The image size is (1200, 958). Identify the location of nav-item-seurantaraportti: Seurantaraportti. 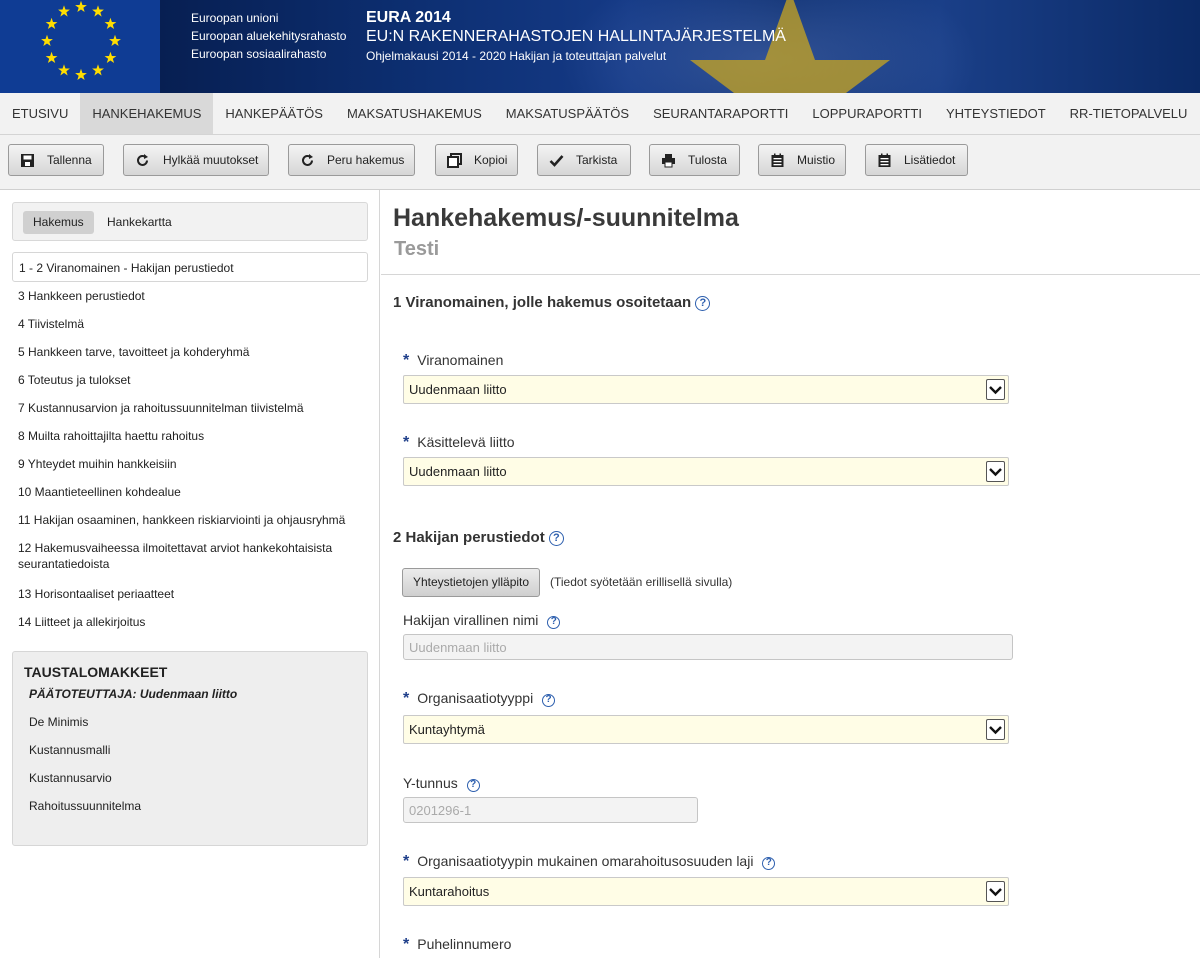
(720, 113).